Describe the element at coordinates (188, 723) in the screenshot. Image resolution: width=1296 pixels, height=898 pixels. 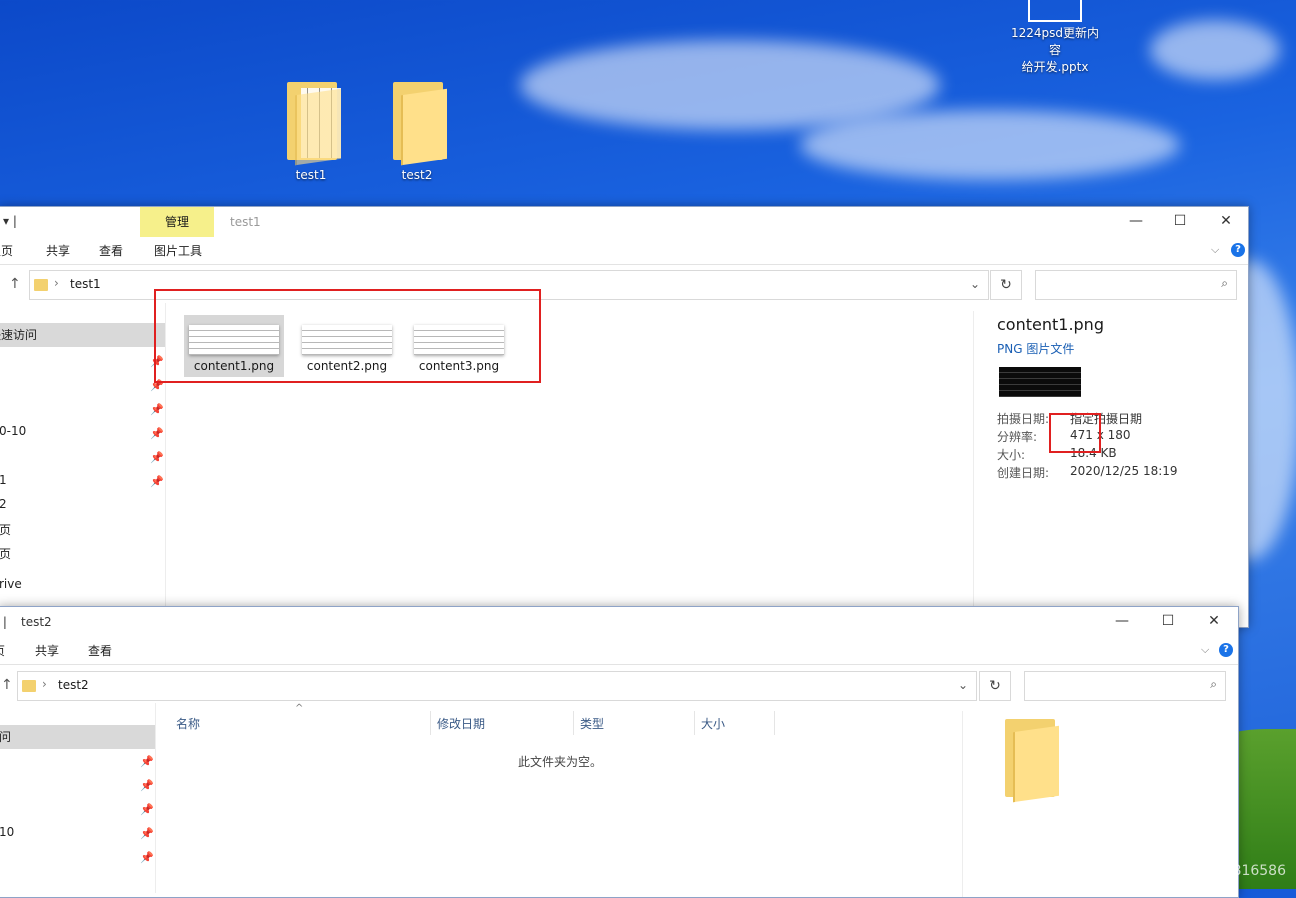
I see `column-header-name: 名称` at that location.